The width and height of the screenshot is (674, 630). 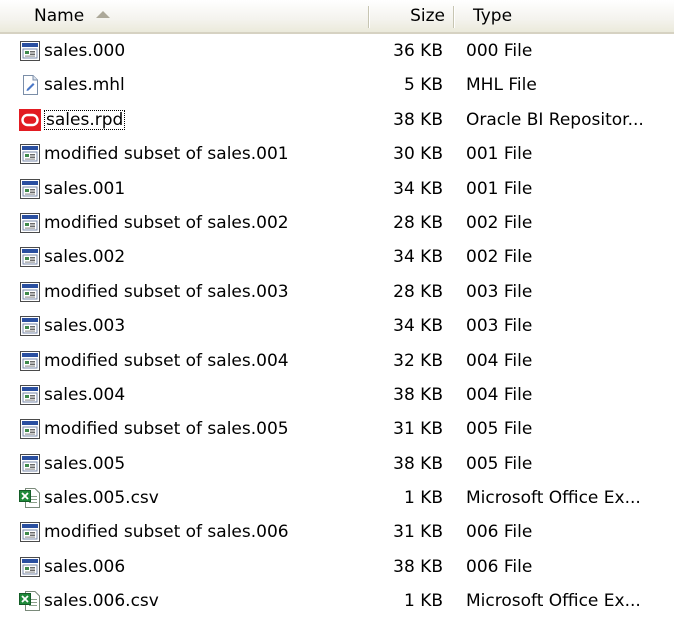 What do you see at coordinates (205, 257) in the screenshot?
I see `file-name-cell: sales.002` at bounding box center [205, 257].